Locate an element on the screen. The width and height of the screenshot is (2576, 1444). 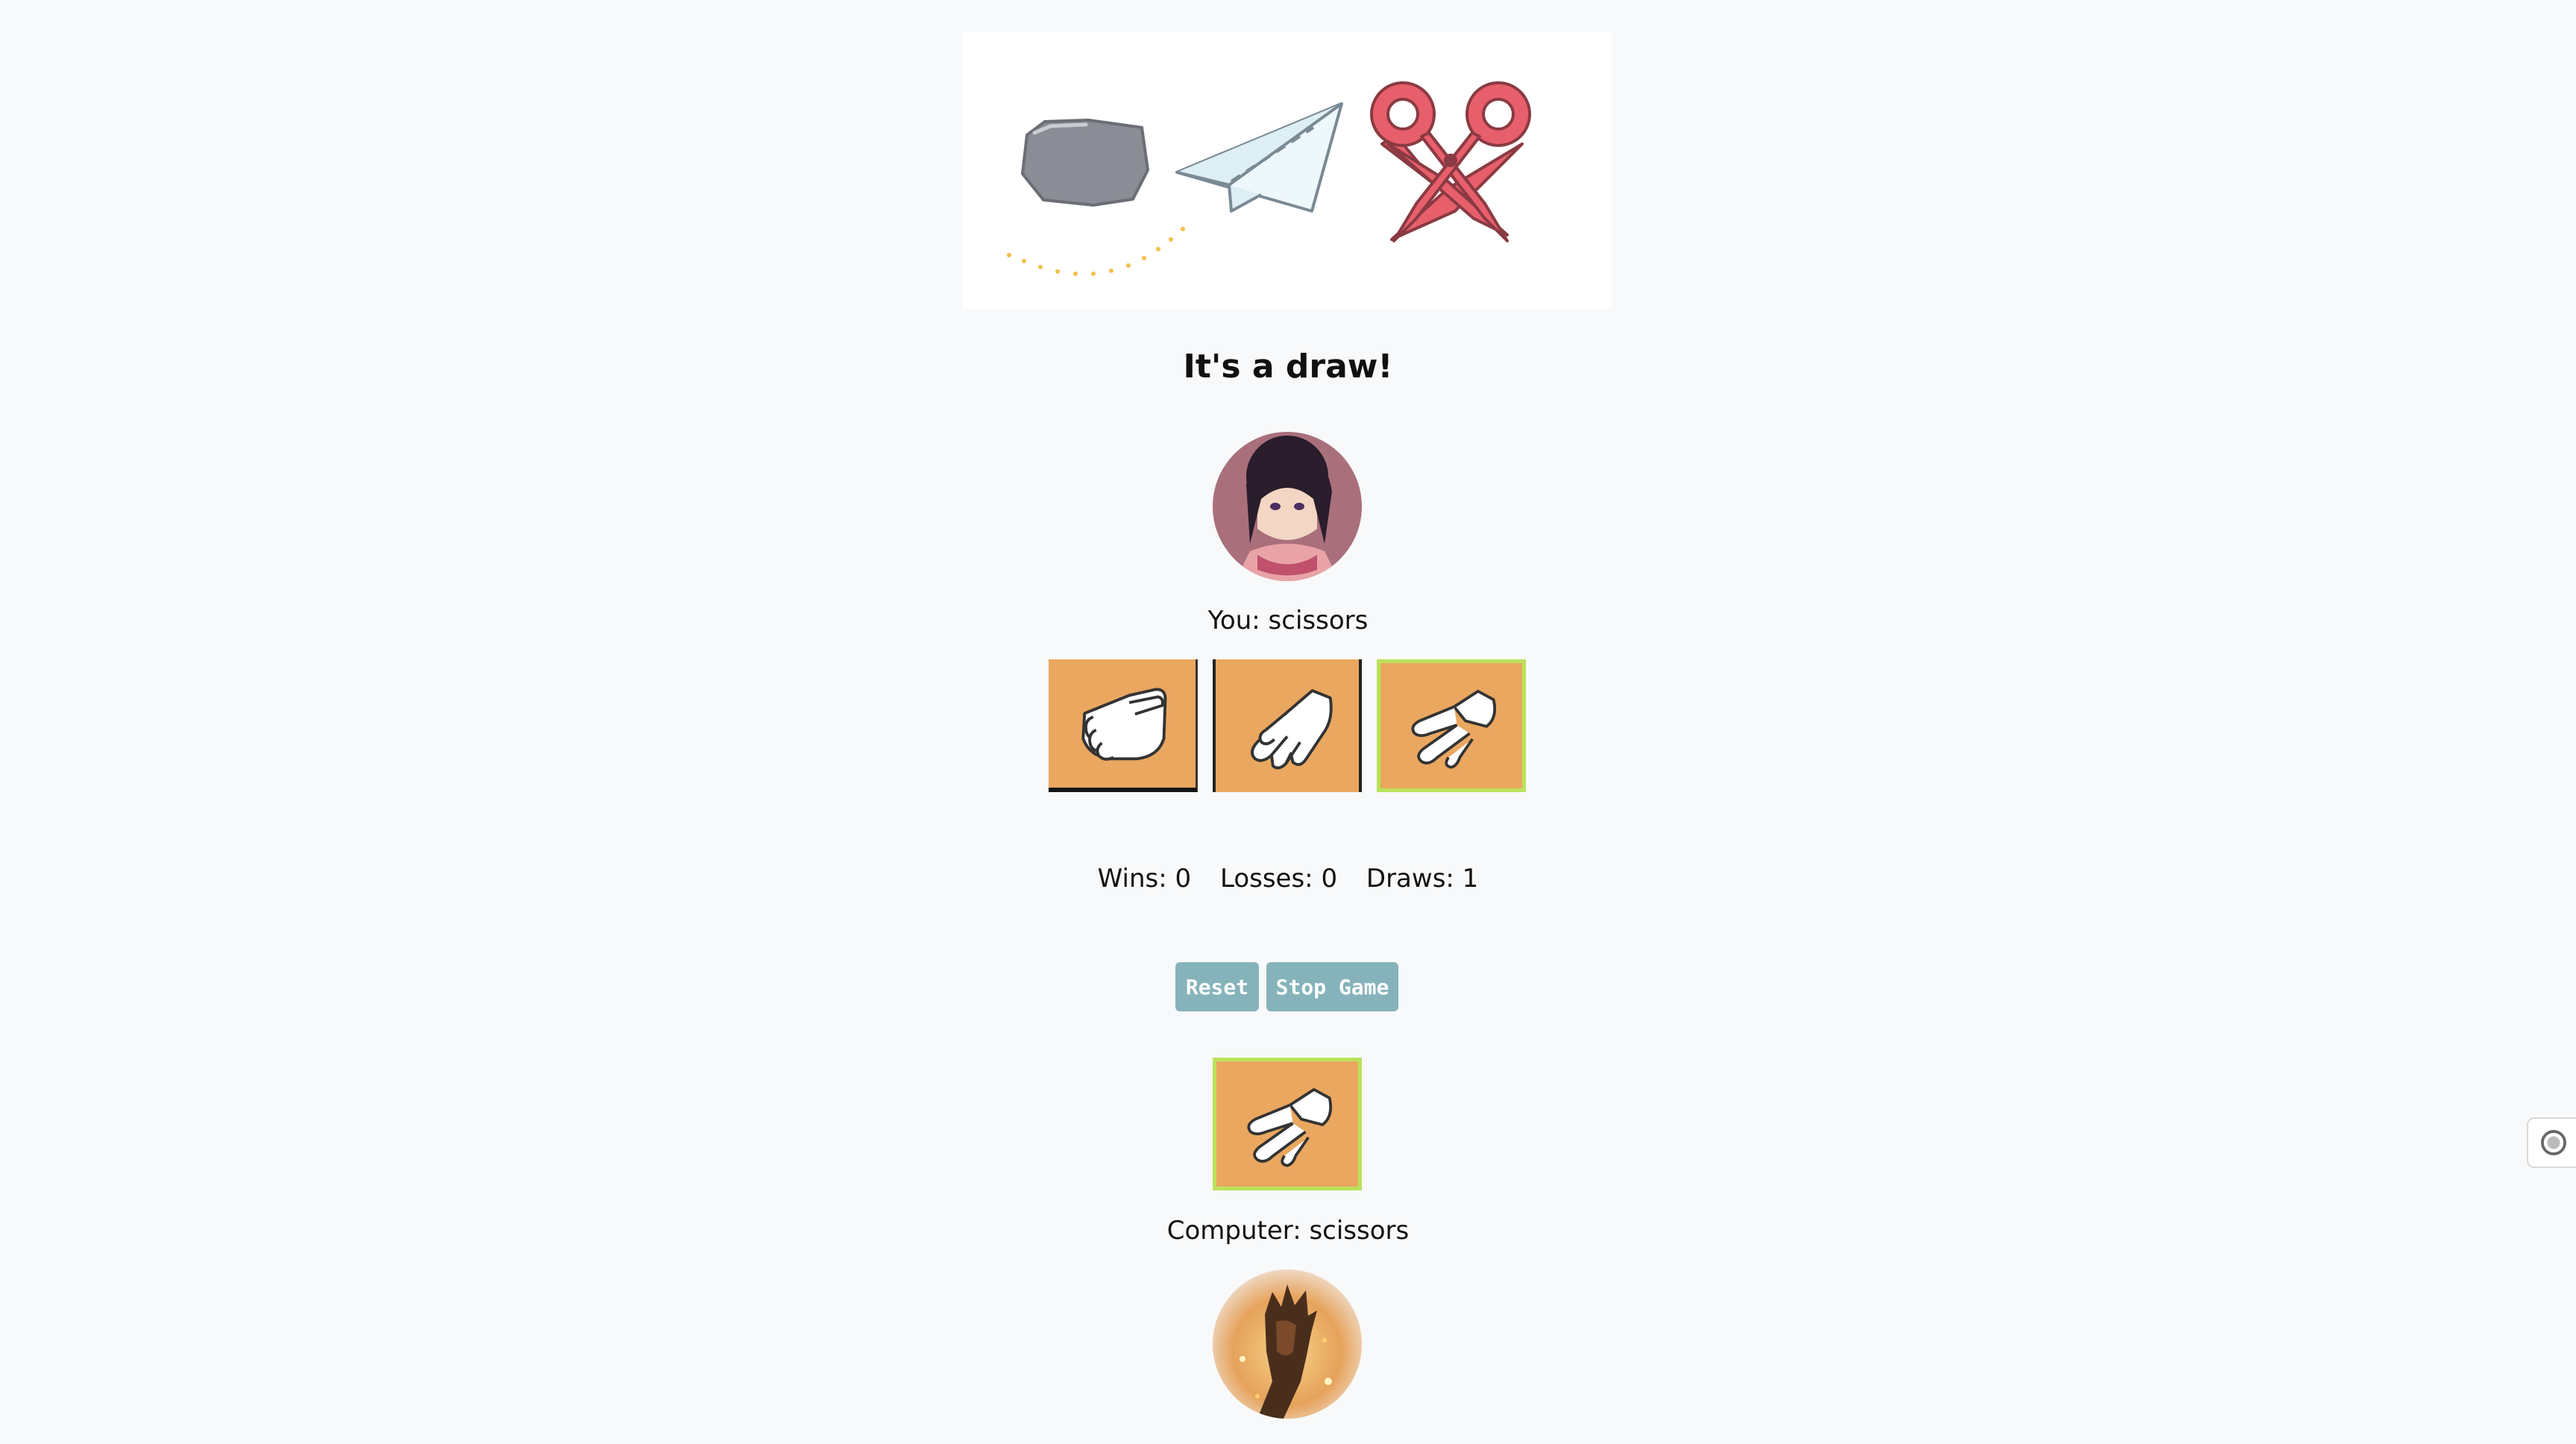
rock-hand-icon is located at coordinates (1124, 724).